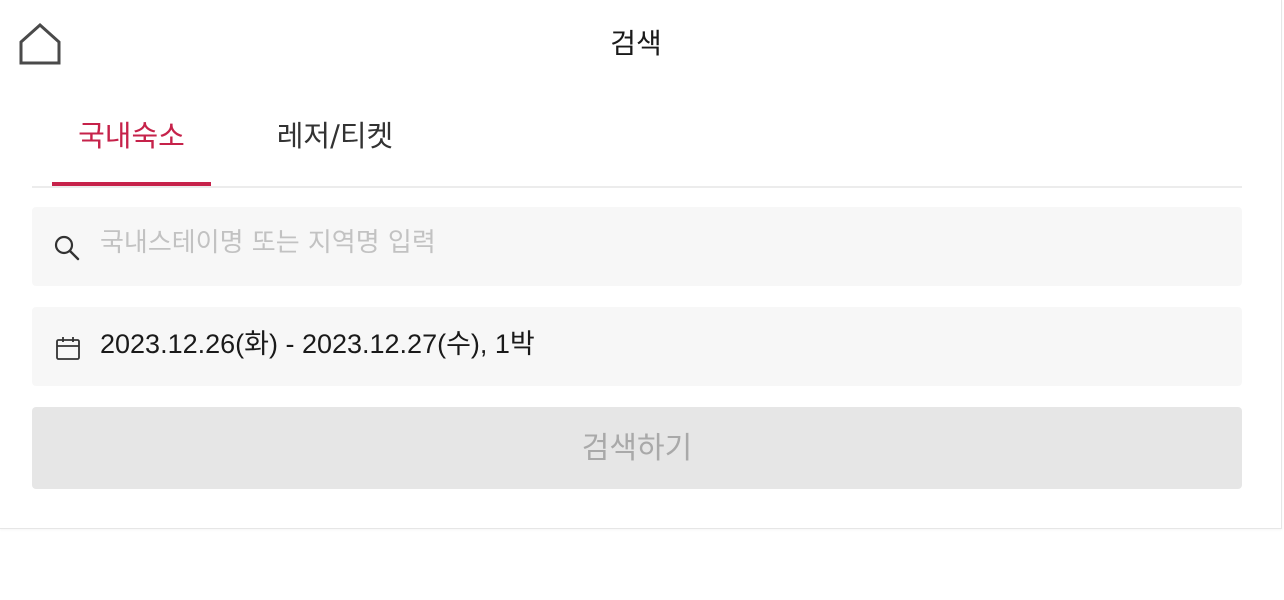 Image resolution: width=1284 pixels, height=600 pixels. I want to click on date-range-text: 2023.12.26(화) - 2023.12.27(수), 1박, so click(317, 344).